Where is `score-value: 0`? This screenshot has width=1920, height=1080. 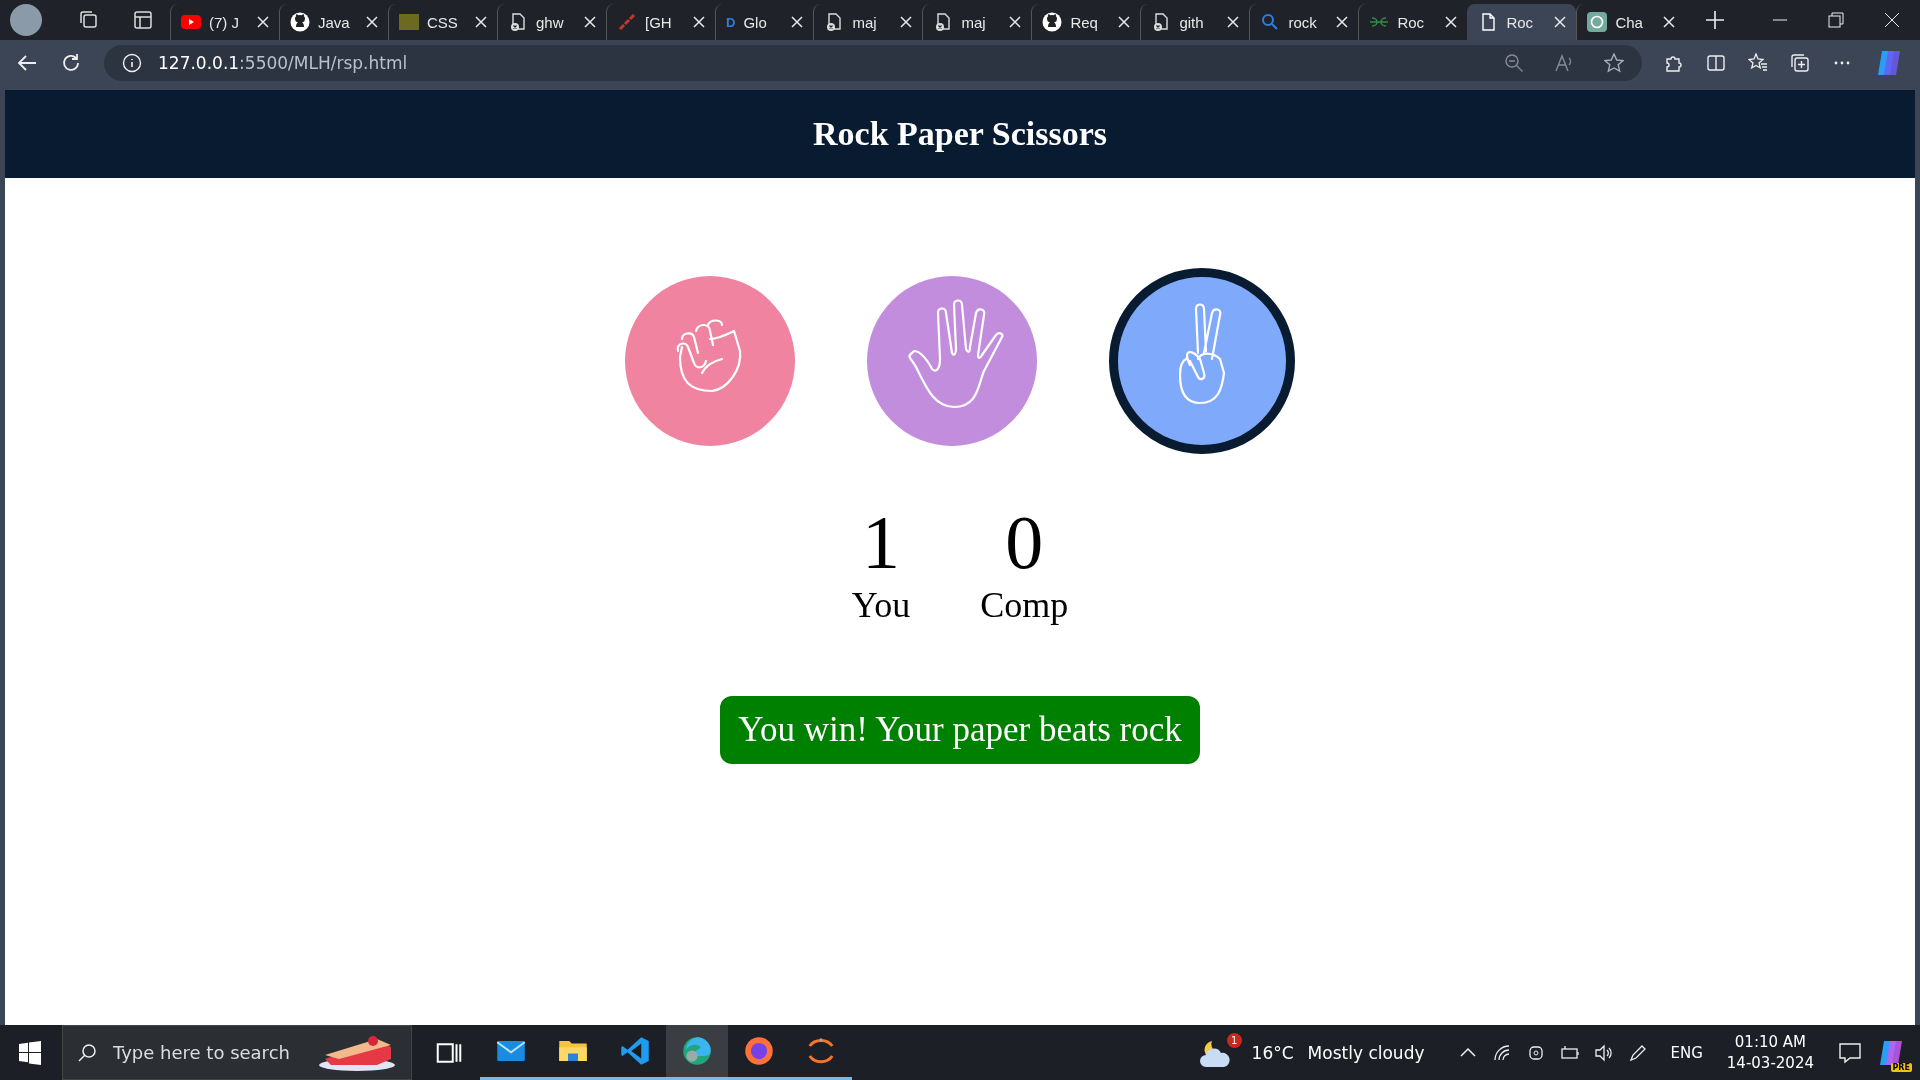
score-value: 0 is located at coordinates (1024, 542).